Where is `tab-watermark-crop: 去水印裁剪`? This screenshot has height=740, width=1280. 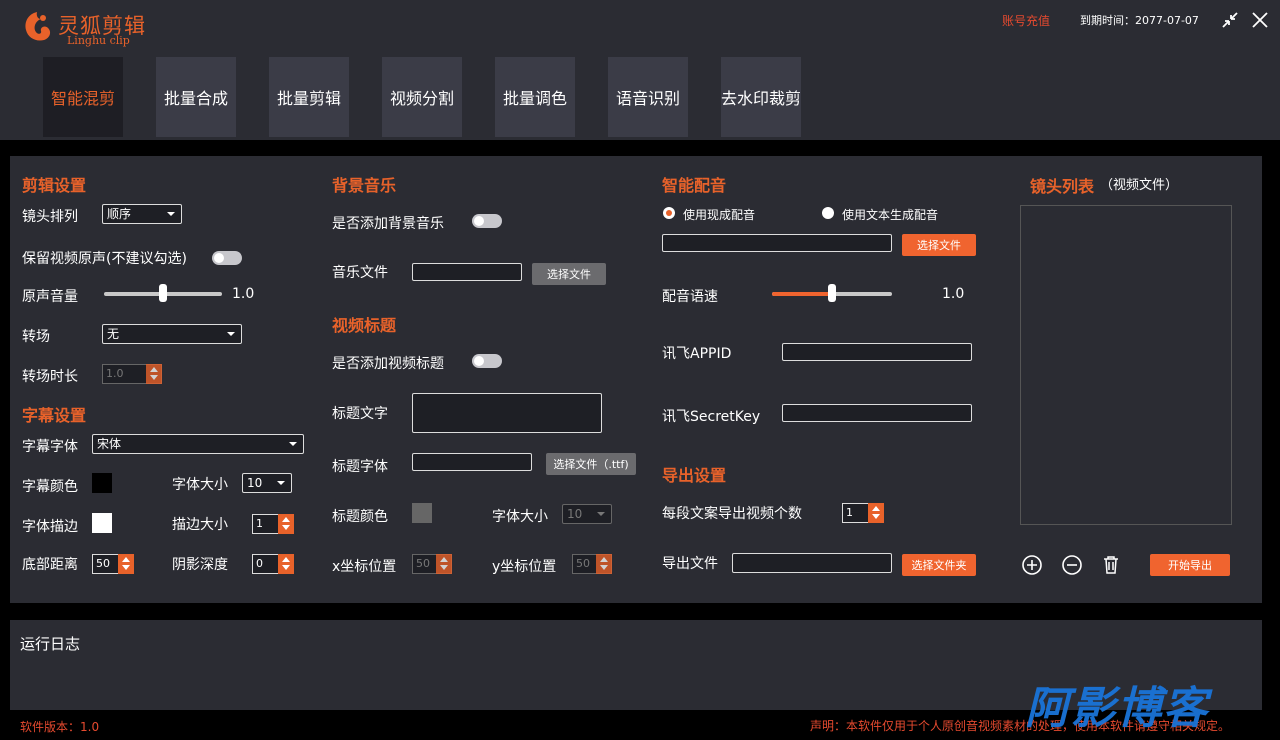
tab-watermark-crop: 去水印裁剪 is located at coordinates (761, 97).